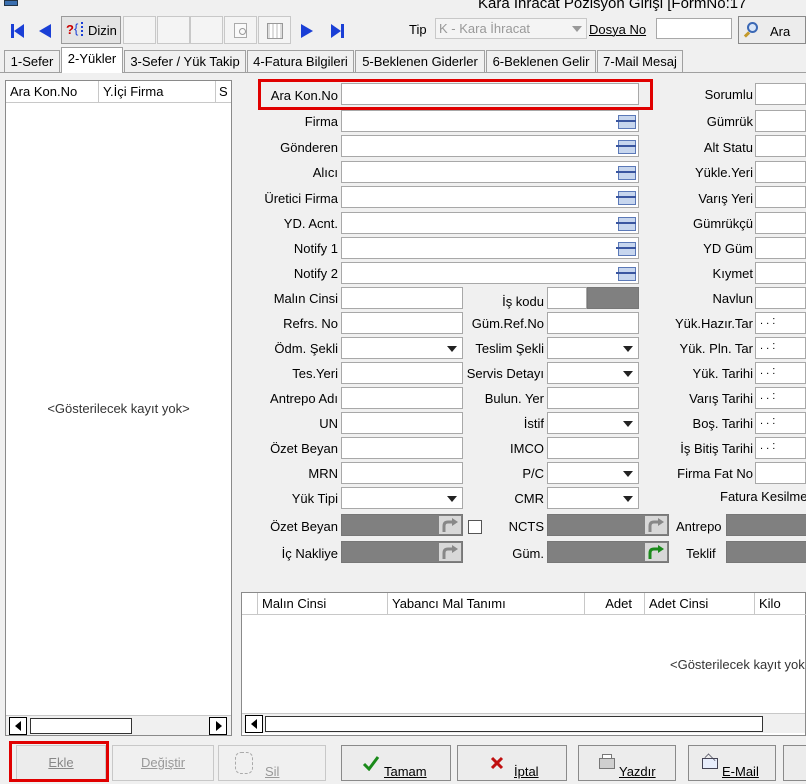 Image resolution: width=806 pixels, height=784 pixels. Describe the element at coordinates (61, 763) in the screenshot. I see `ekle-button: Ekle` at that location.